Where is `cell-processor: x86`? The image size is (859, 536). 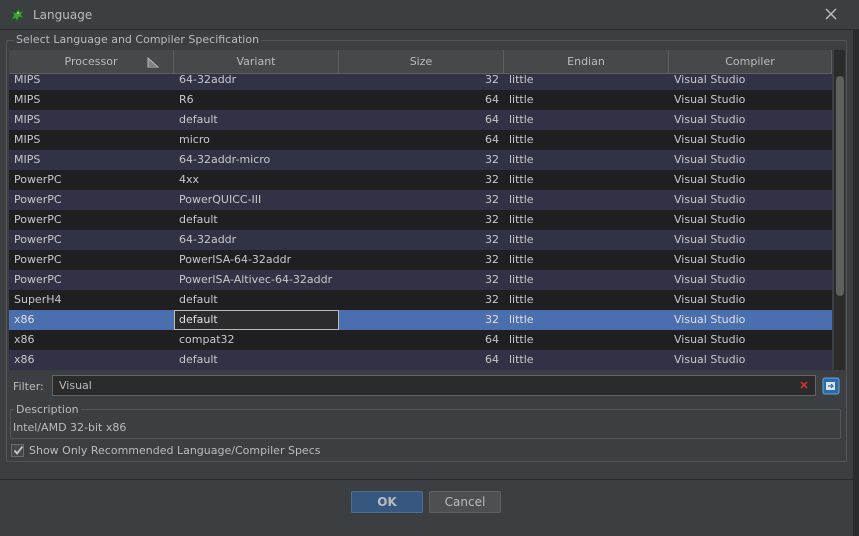
cell-processor: x86 is located at coordinates (24, 339).